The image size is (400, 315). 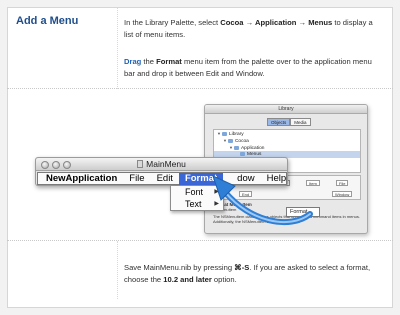 What do you see at coordinates (165, 179) in the screenshot?
I see `menu-edit: Edit` at bounding box center [165, 179].